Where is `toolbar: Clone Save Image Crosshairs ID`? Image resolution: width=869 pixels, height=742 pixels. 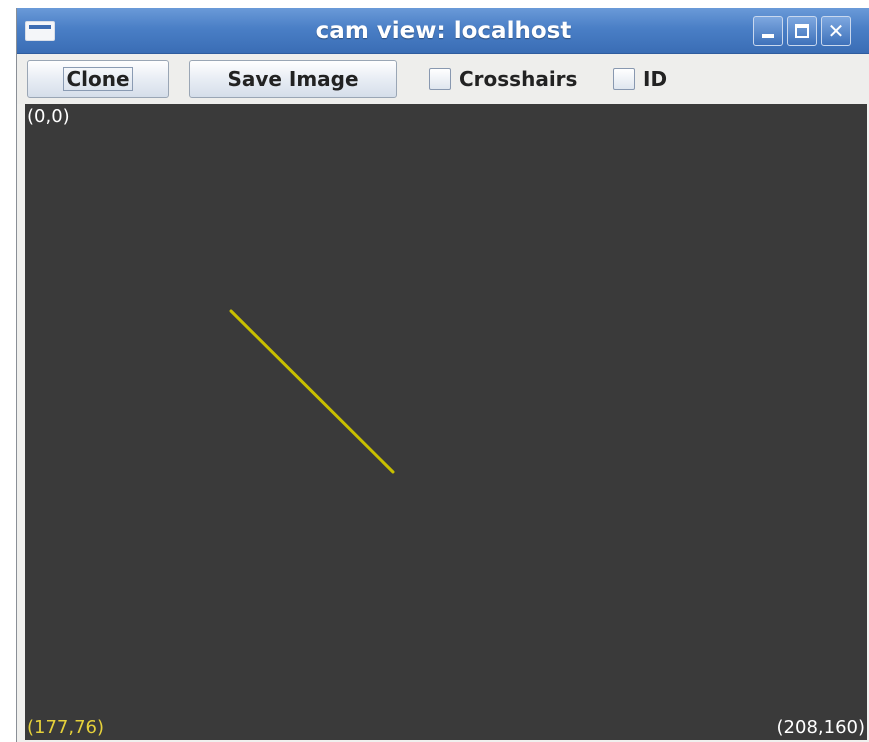 toolbar: Clone Save Image Crosshairs ID is located at coordinates (443, 79).